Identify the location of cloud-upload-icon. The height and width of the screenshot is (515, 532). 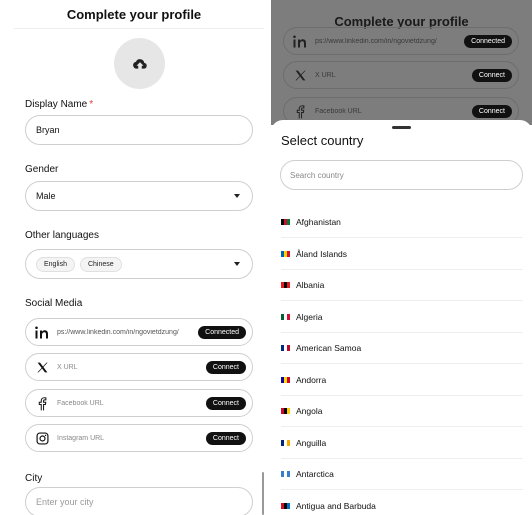
(139, 63).